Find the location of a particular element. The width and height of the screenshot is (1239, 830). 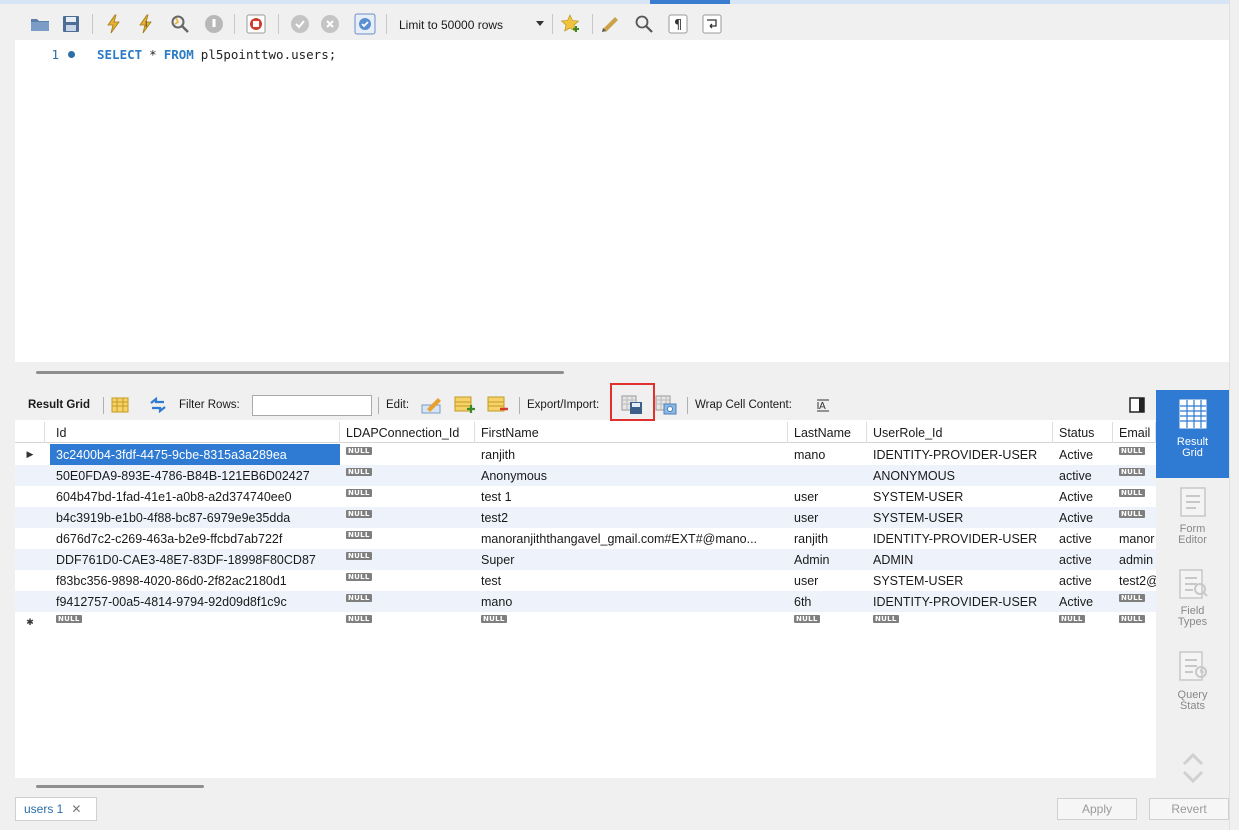

limit-rows-select: Limit to 50000 rows is located at coordinates (472, 25).